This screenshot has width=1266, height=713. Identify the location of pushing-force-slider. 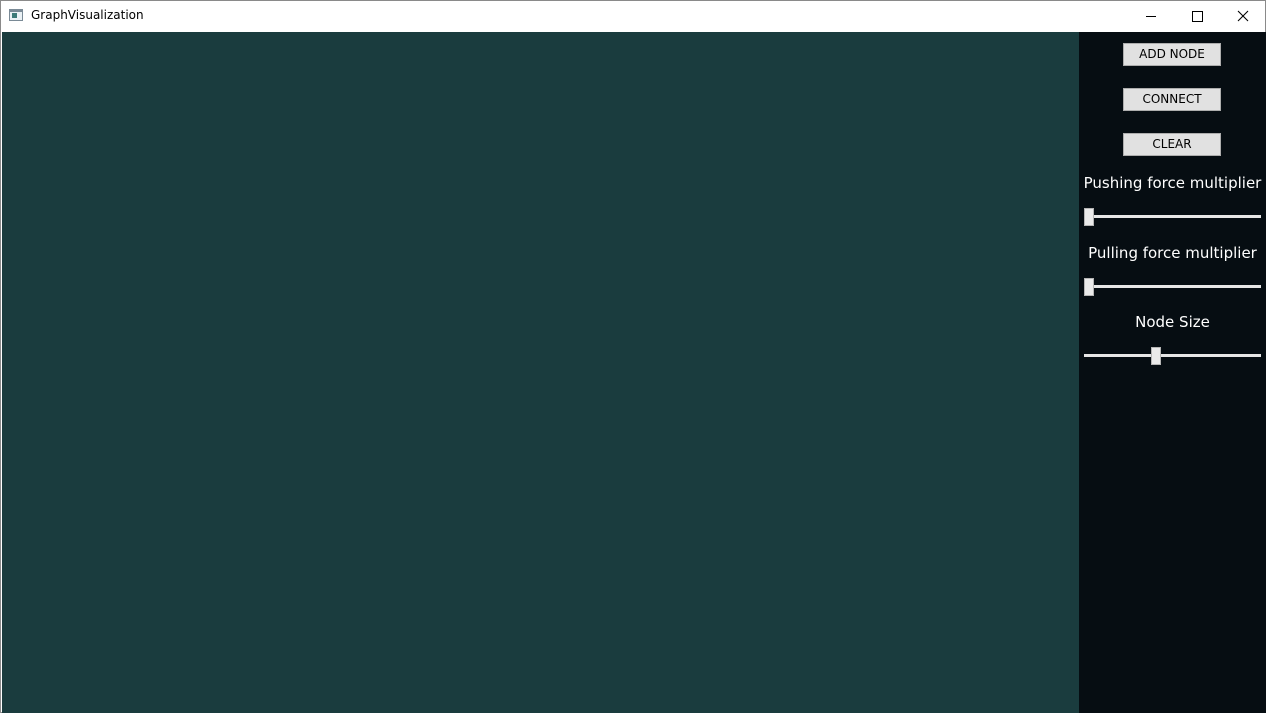
(1172, 217).